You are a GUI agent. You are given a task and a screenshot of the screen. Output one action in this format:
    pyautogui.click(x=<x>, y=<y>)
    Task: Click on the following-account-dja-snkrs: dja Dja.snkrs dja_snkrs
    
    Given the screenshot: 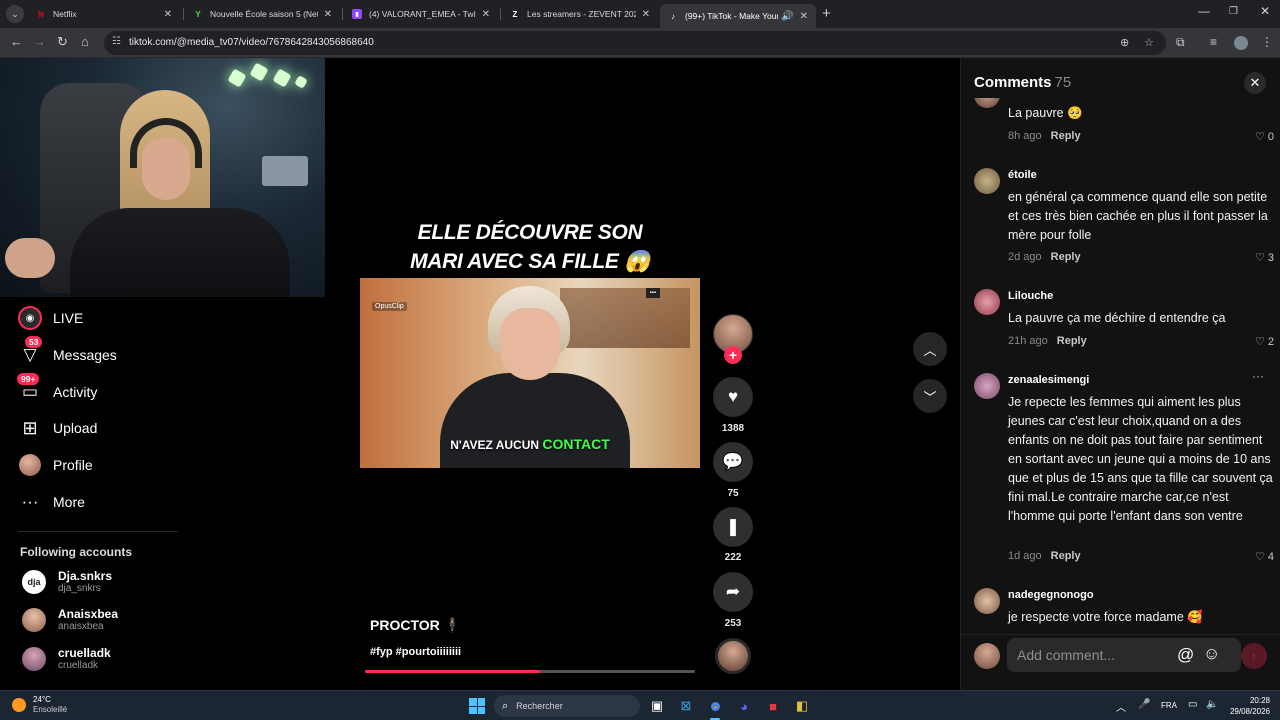 What is the action you would take?
    pyautogui.click(x=67, y=582)
    